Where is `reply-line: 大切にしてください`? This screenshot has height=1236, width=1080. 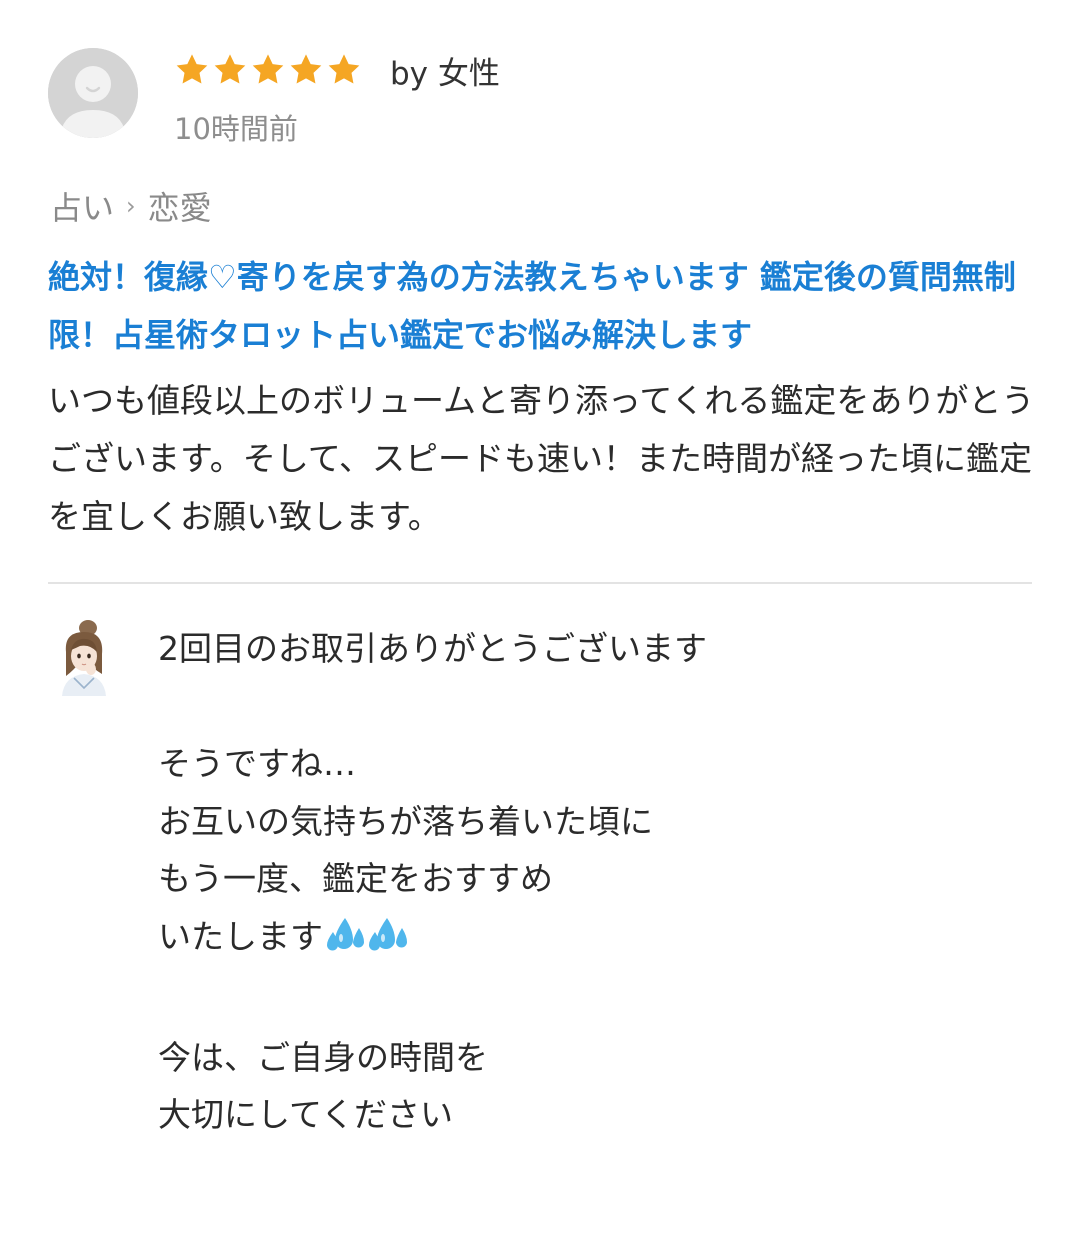
reply-line: 大切にしてください is located at coordinates (306, 1114).